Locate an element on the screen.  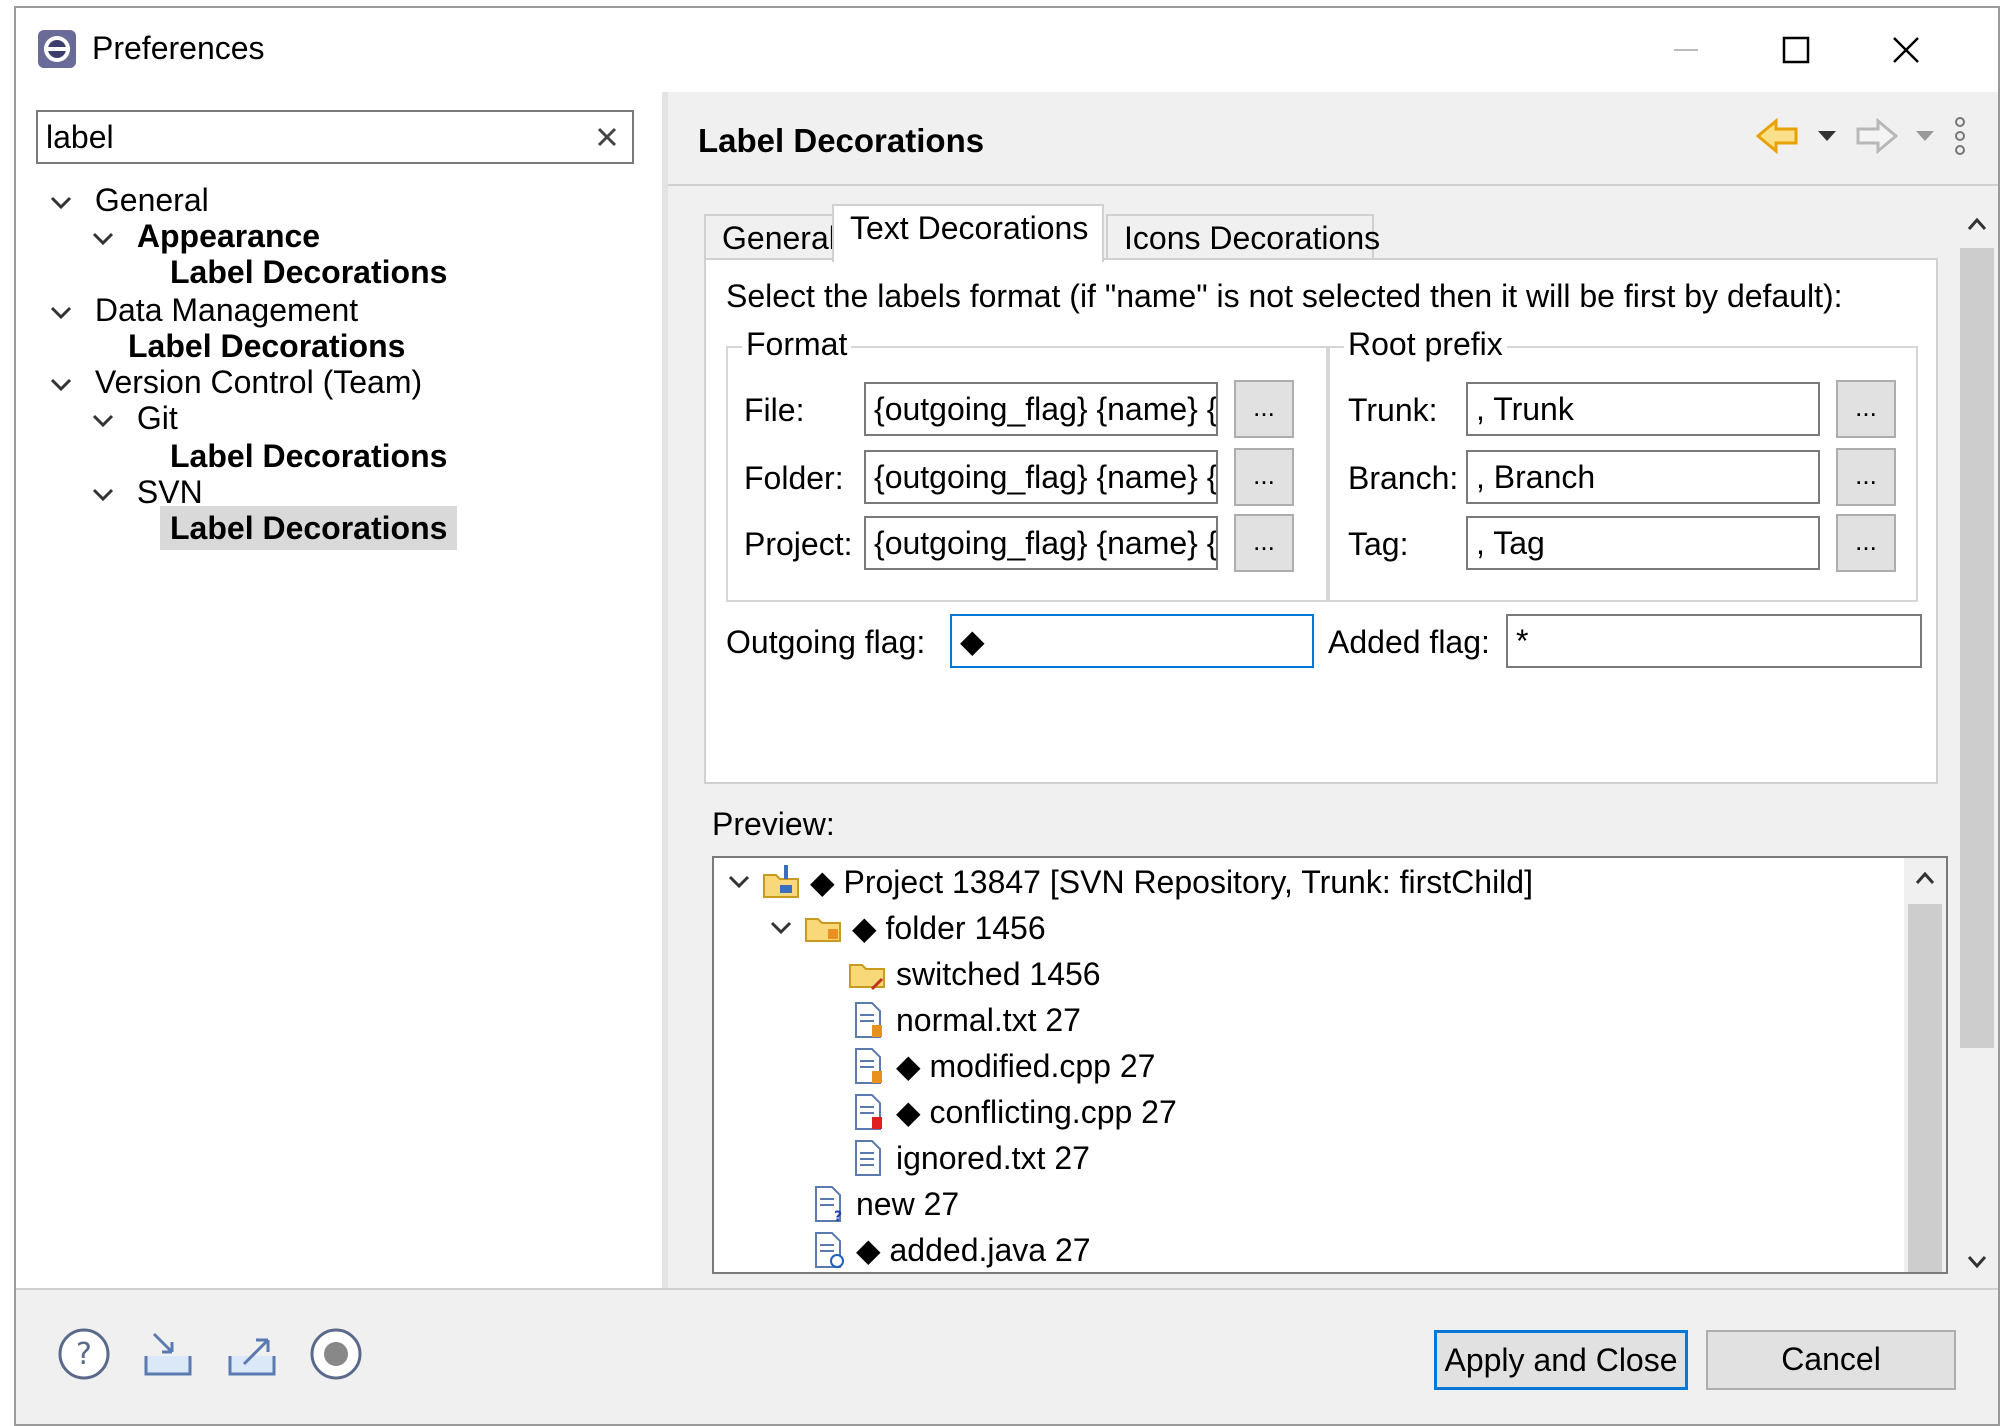
close-button is located at coordinates (1906, 50).